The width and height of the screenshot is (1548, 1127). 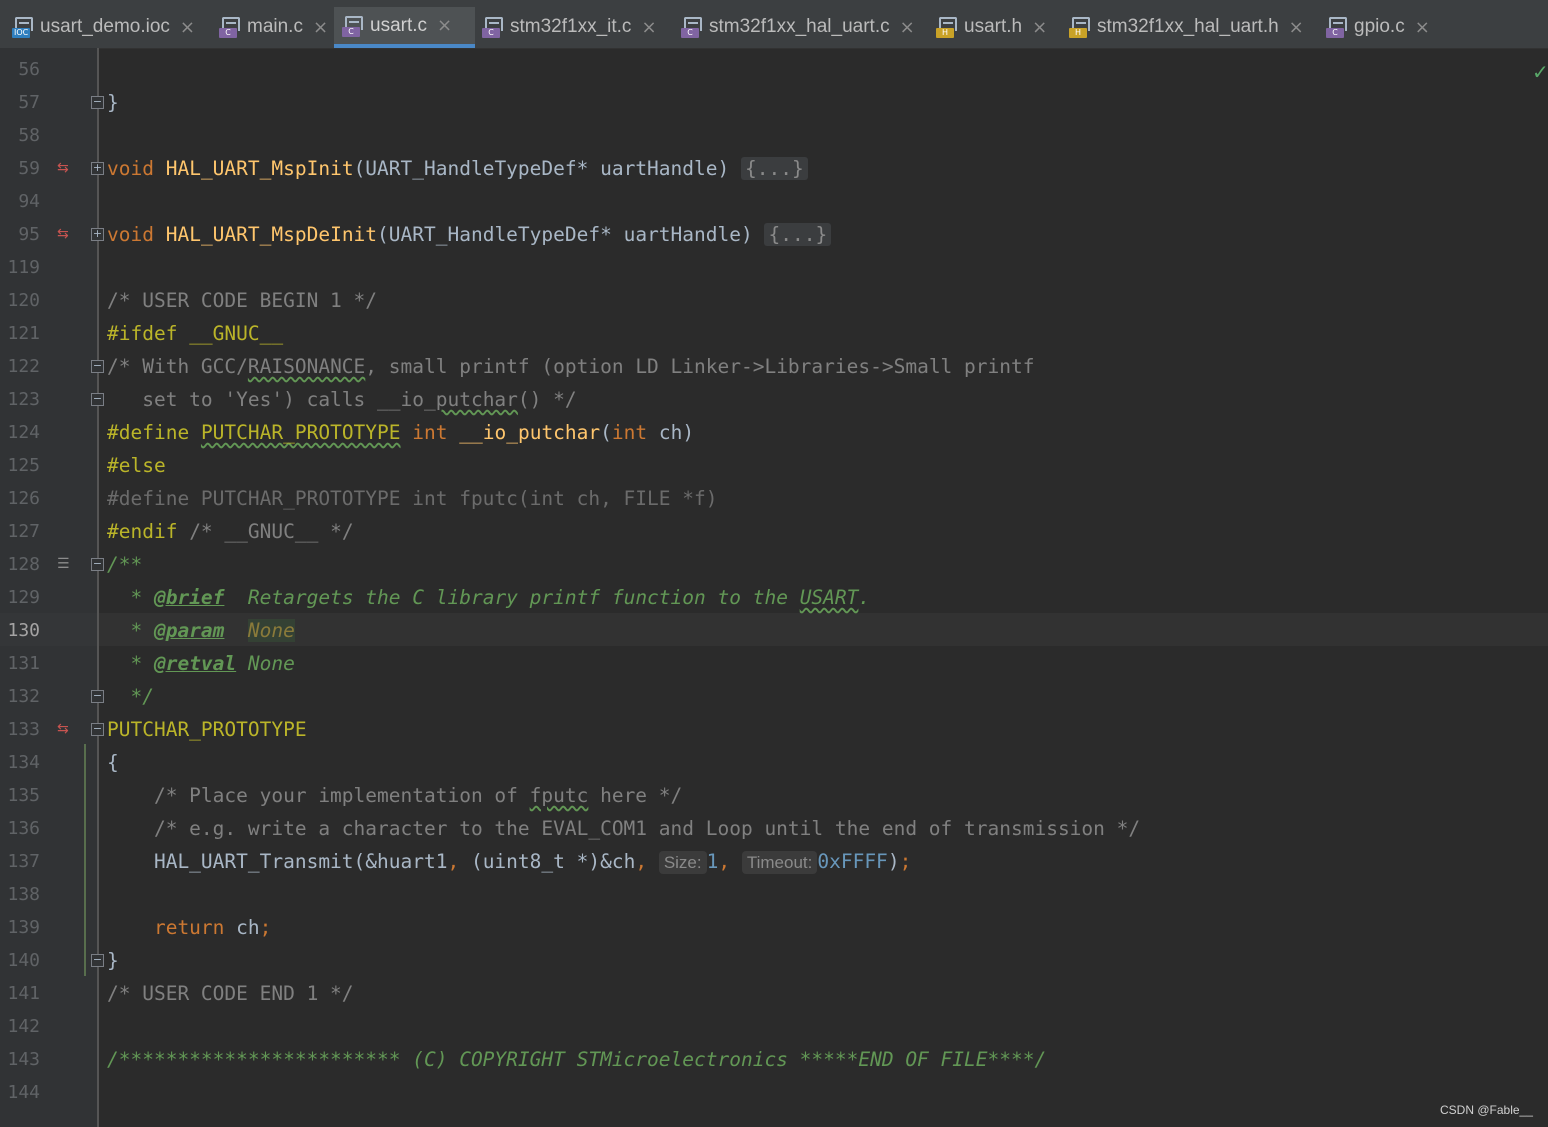 I want to click on code-line-131: 131 * @retval None, so click(x=774, y=663).